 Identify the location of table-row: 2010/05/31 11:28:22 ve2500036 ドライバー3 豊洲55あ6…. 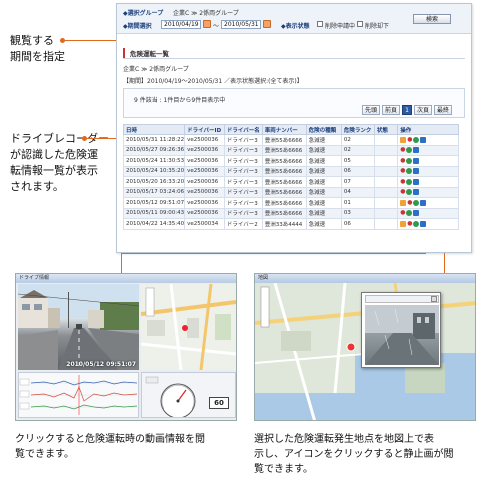
(290, 140).